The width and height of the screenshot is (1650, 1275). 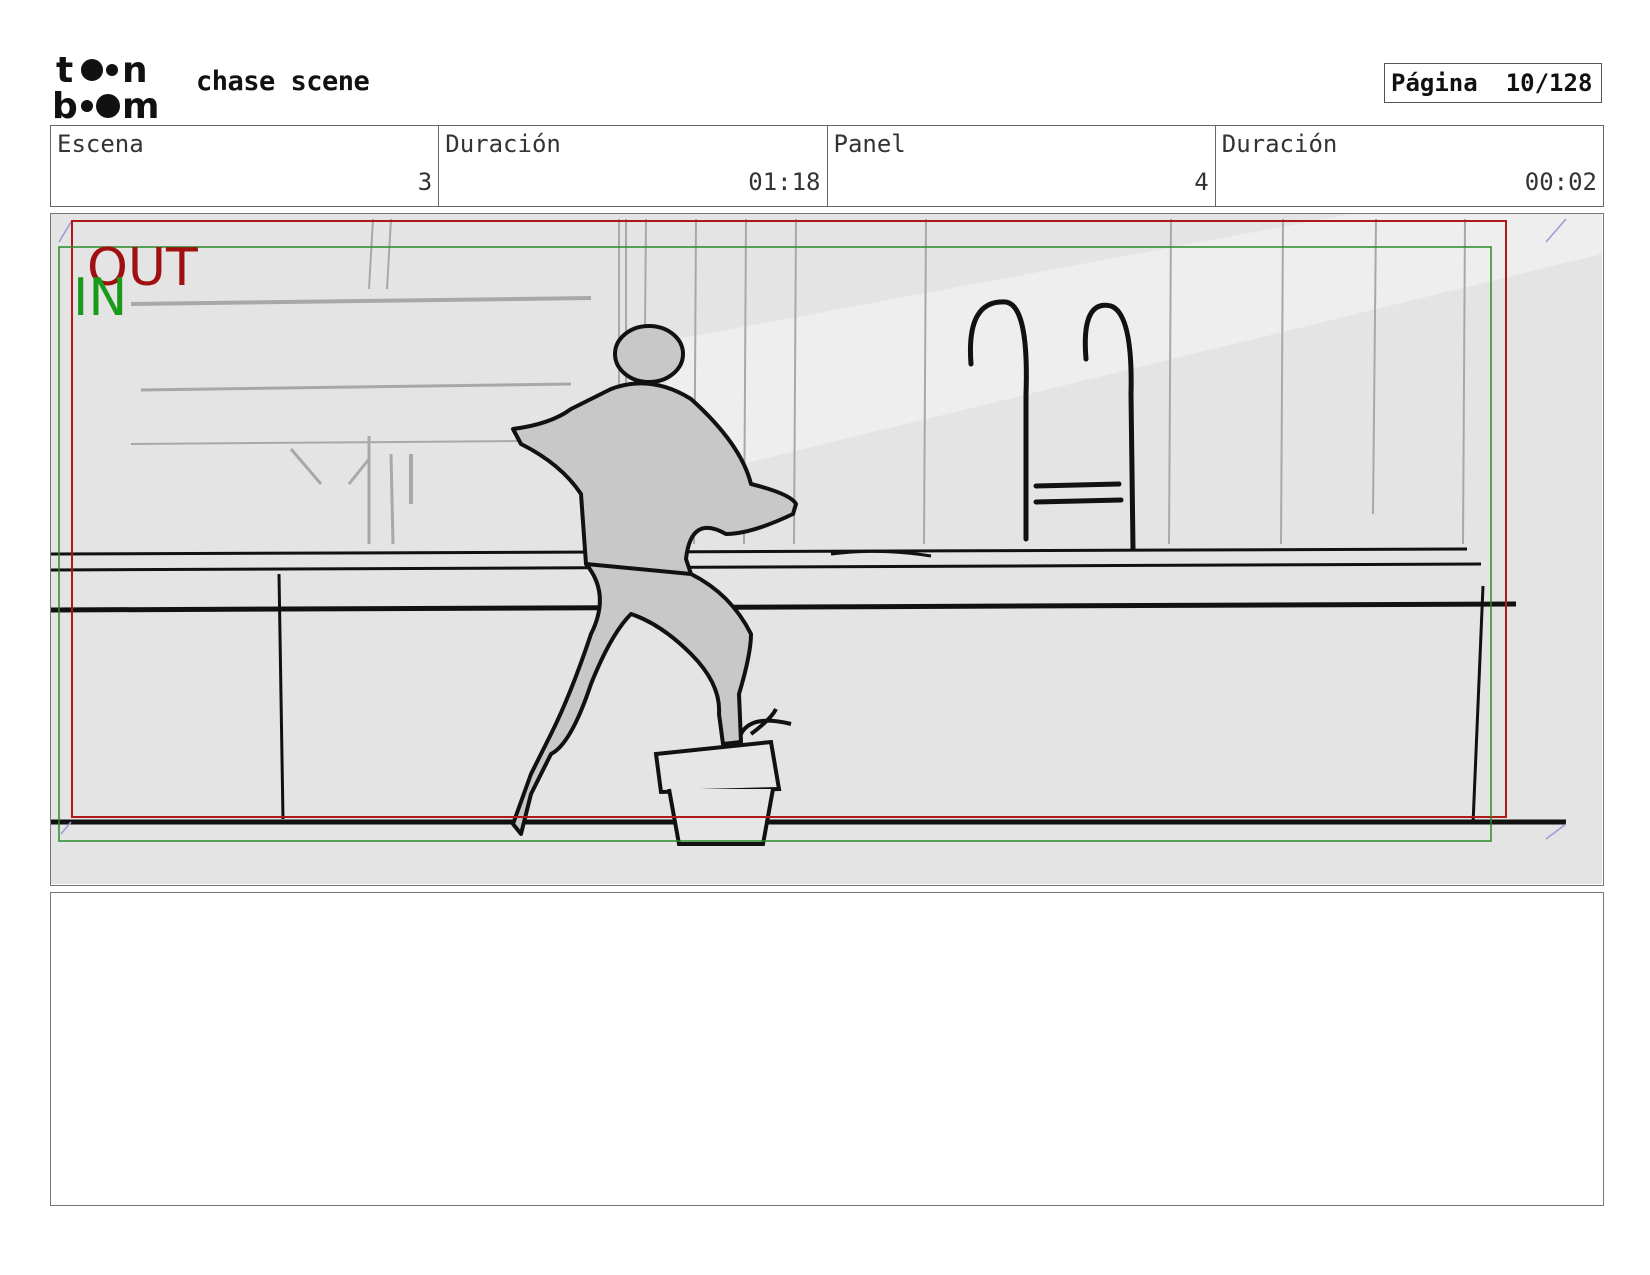 I want to click on info-label: Escena, so click(x=100, y=144).